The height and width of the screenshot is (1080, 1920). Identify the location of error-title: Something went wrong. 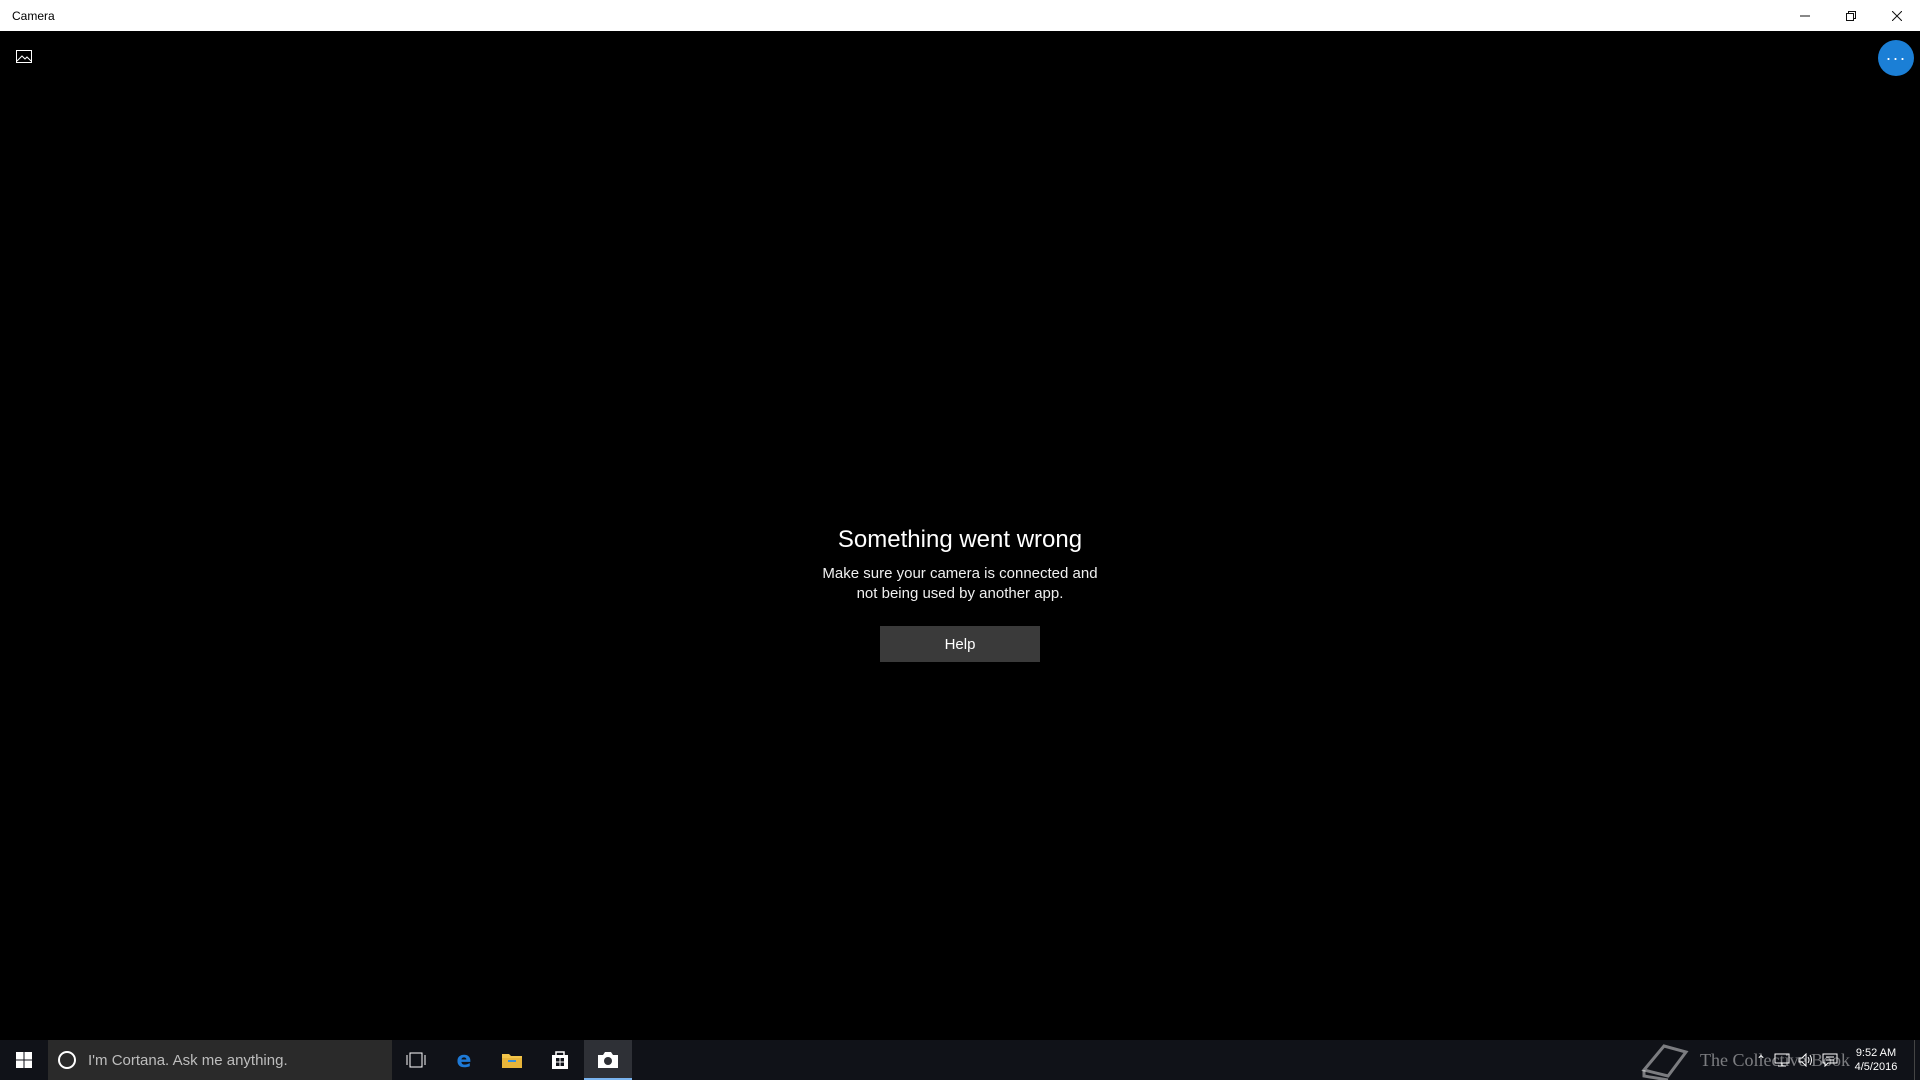
(960, 539).